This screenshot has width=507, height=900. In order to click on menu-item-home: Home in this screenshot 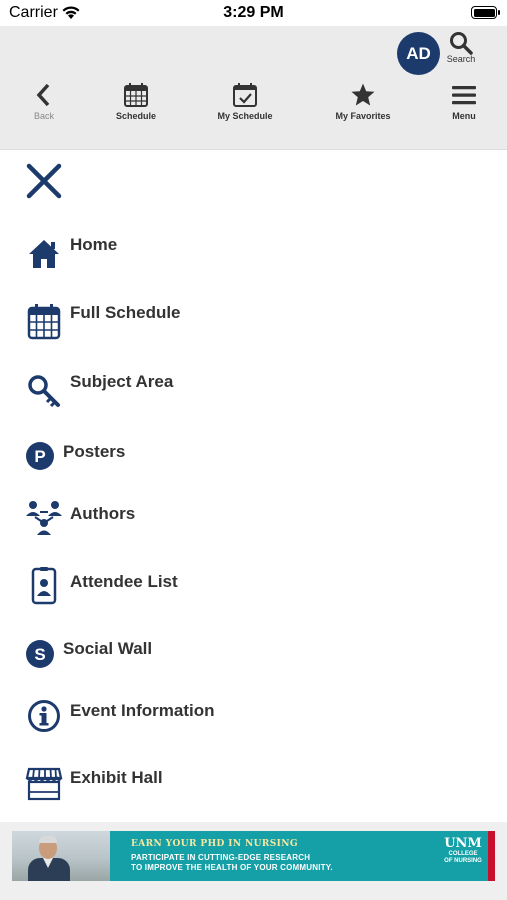, I will do `click(174, 254)`.